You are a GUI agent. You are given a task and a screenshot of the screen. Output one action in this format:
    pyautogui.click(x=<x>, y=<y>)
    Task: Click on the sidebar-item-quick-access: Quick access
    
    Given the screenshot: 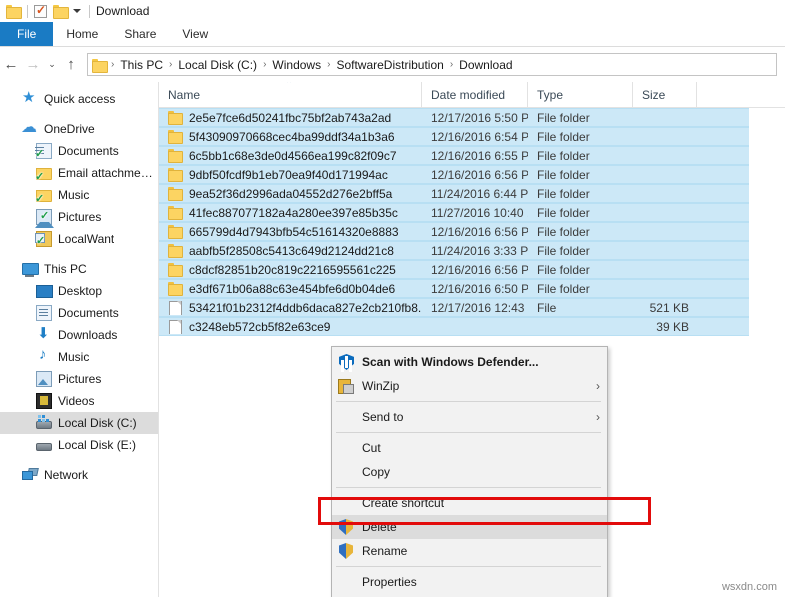 What is the action you would take?
    pyautogui.click(x=79, y=99)
    